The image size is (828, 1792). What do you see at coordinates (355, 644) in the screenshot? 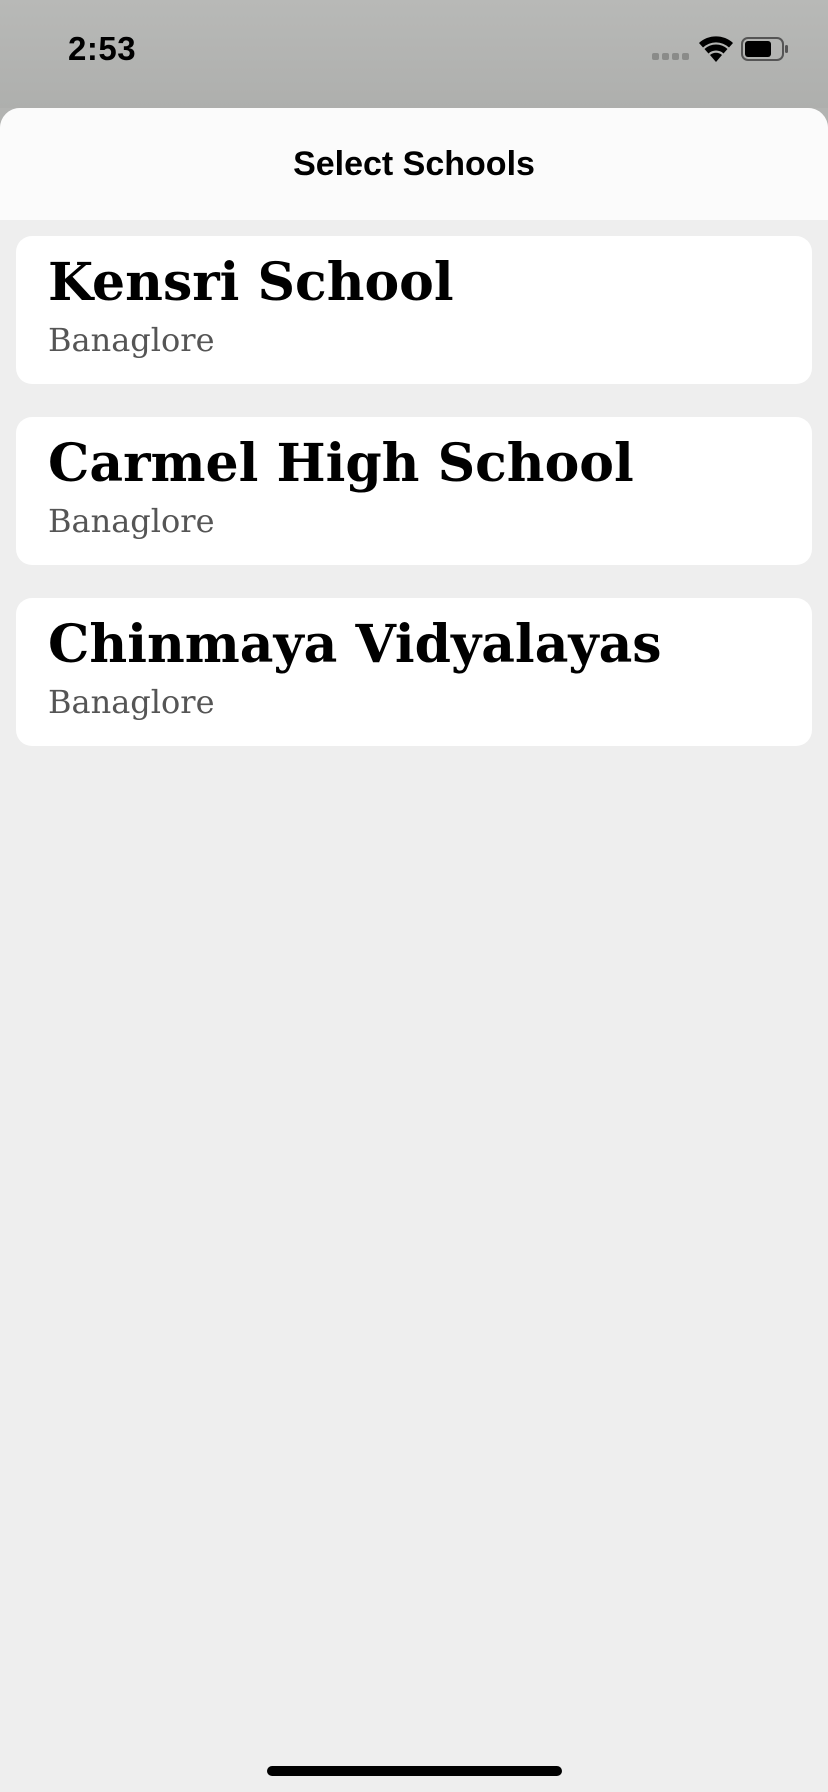
I see `school-name: Chinmaya Vidyalayas` at bounding box center [355, 644].